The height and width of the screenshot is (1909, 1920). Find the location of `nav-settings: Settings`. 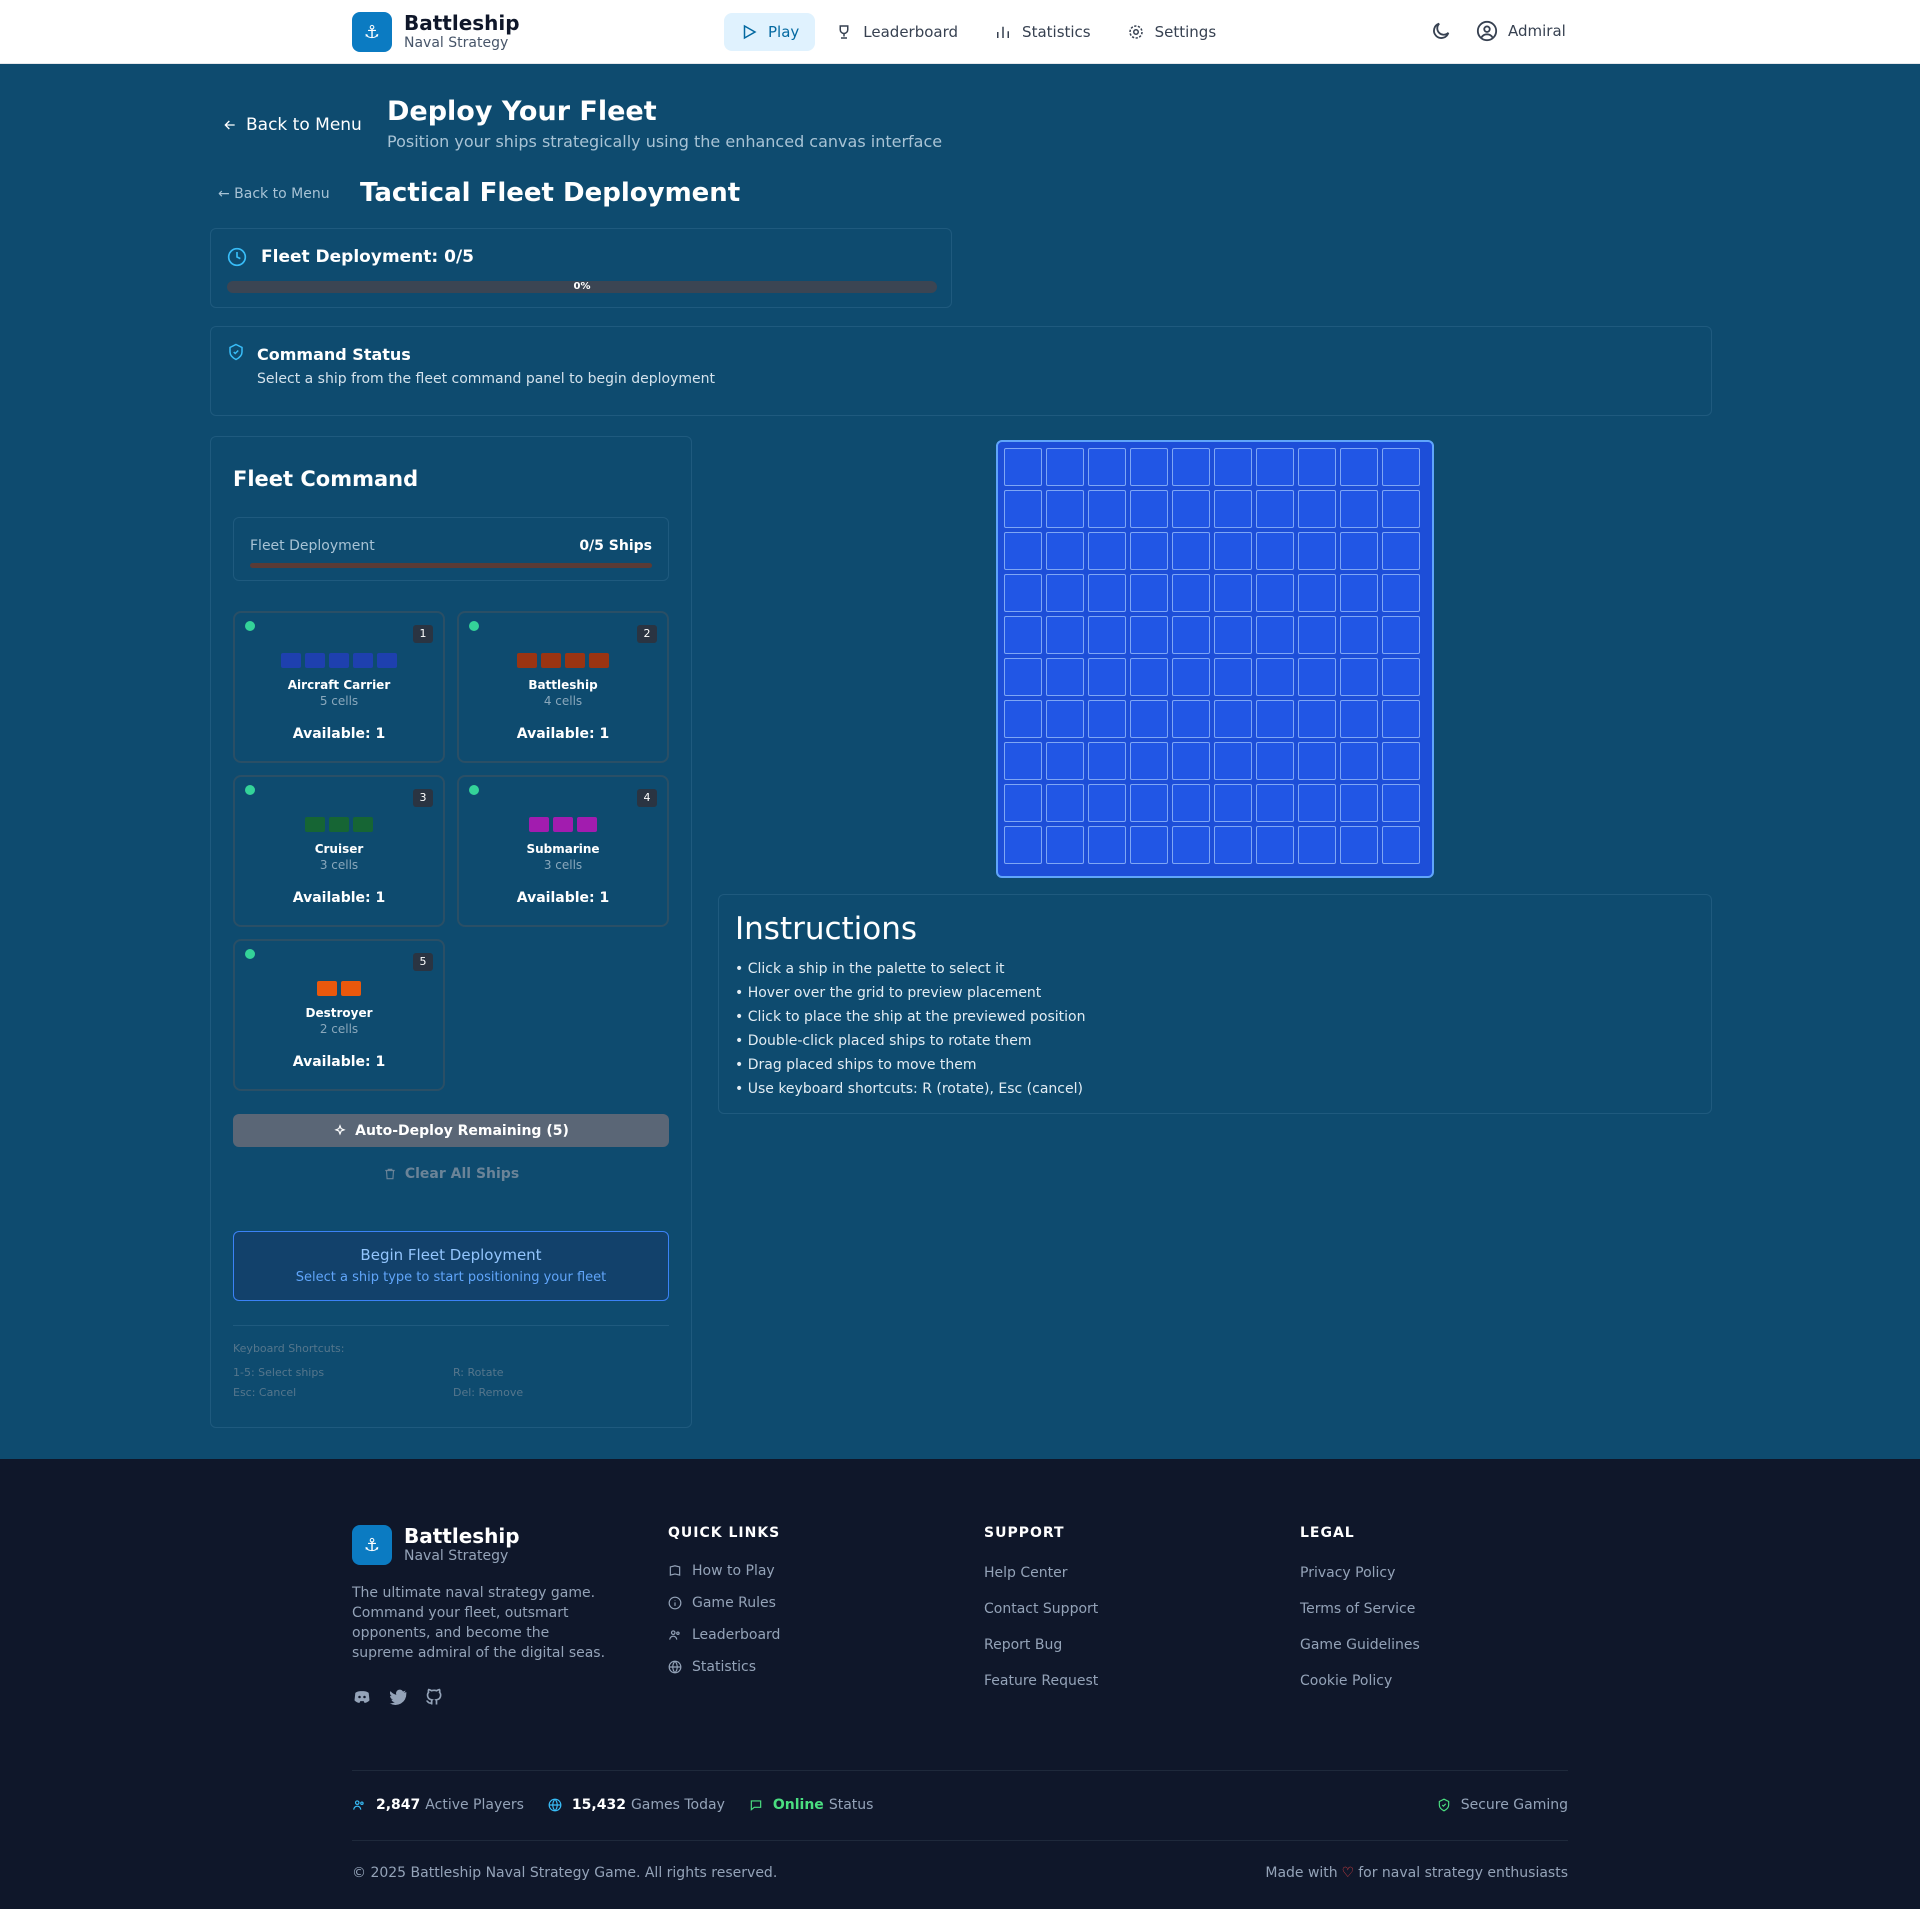

nav-settings: Settings is located at coordinates (1172, 32).